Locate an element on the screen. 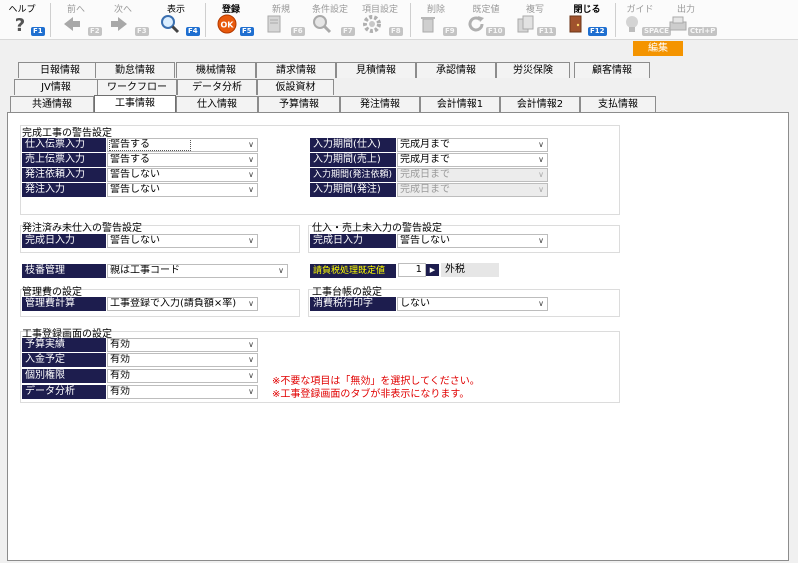  tab-workflow: ワークフロー is located at coordinates (137, 87).